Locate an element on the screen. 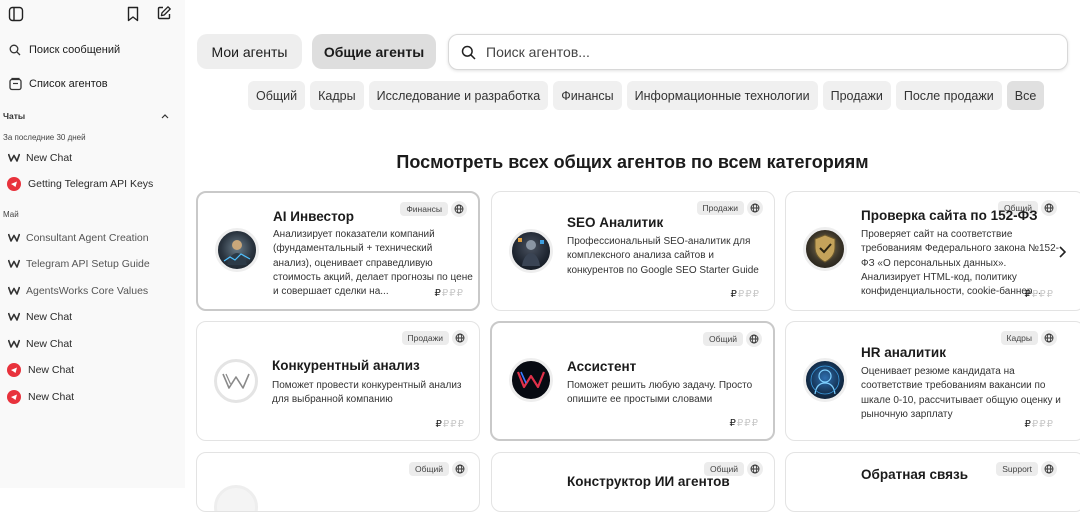 The image size is (1080, 512). agent-title: AI Инвестор is located at coordinates (313, 216).